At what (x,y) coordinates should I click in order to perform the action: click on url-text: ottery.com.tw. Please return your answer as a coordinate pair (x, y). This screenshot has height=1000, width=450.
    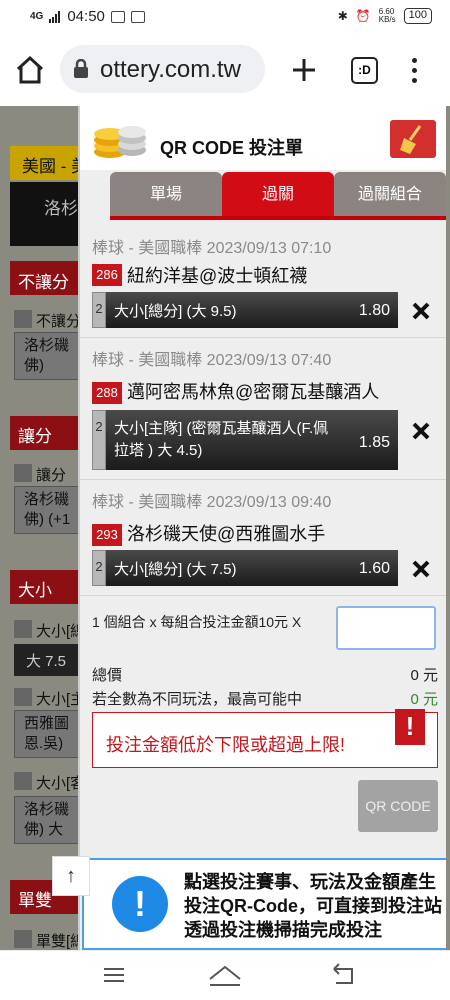
    Looking at the image, I should click on (170, 70).